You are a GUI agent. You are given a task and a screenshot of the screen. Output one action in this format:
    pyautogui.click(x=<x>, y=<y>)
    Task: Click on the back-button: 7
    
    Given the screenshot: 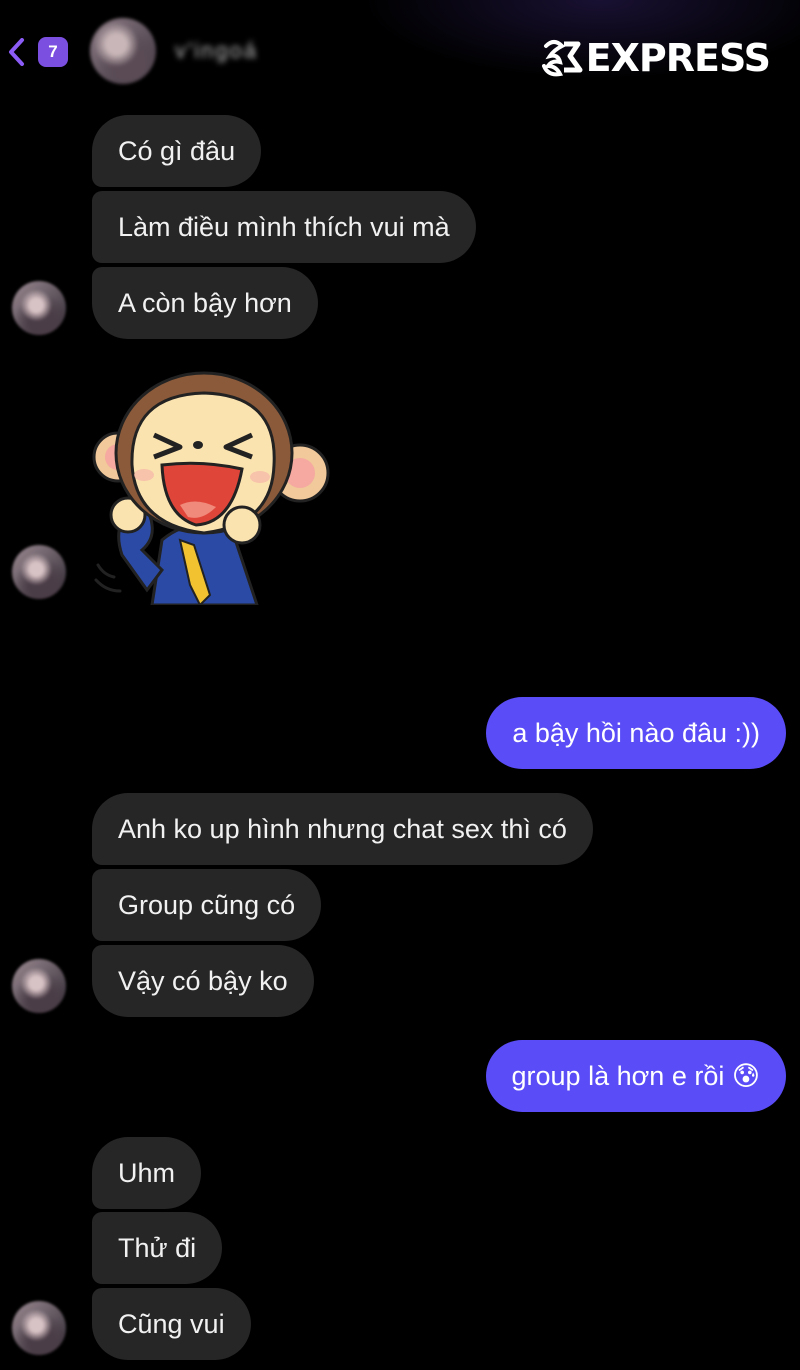 What is the action you would take?
    pyautogui.click(x=41, y=52)
    